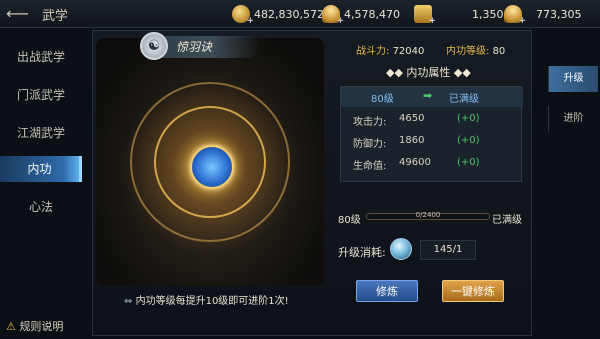 The image size is (600, 339). What do you see at coordinates (438, 121) in the screenshot?
I see `attr-row-attack: 攻击力: 4650 (+0)` at bounding box center [438, 121].